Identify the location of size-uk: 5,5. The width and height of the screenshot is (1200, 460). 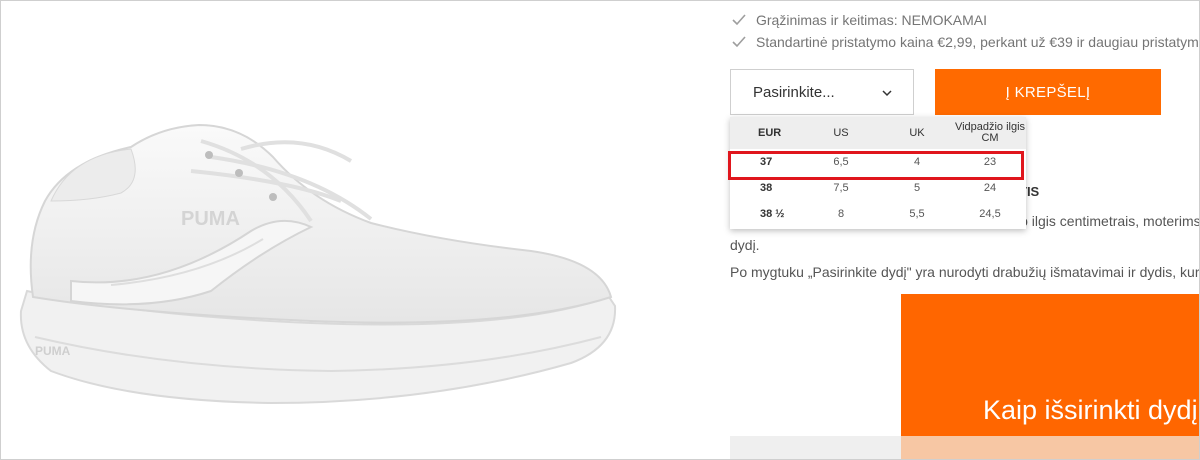
(917, 214).